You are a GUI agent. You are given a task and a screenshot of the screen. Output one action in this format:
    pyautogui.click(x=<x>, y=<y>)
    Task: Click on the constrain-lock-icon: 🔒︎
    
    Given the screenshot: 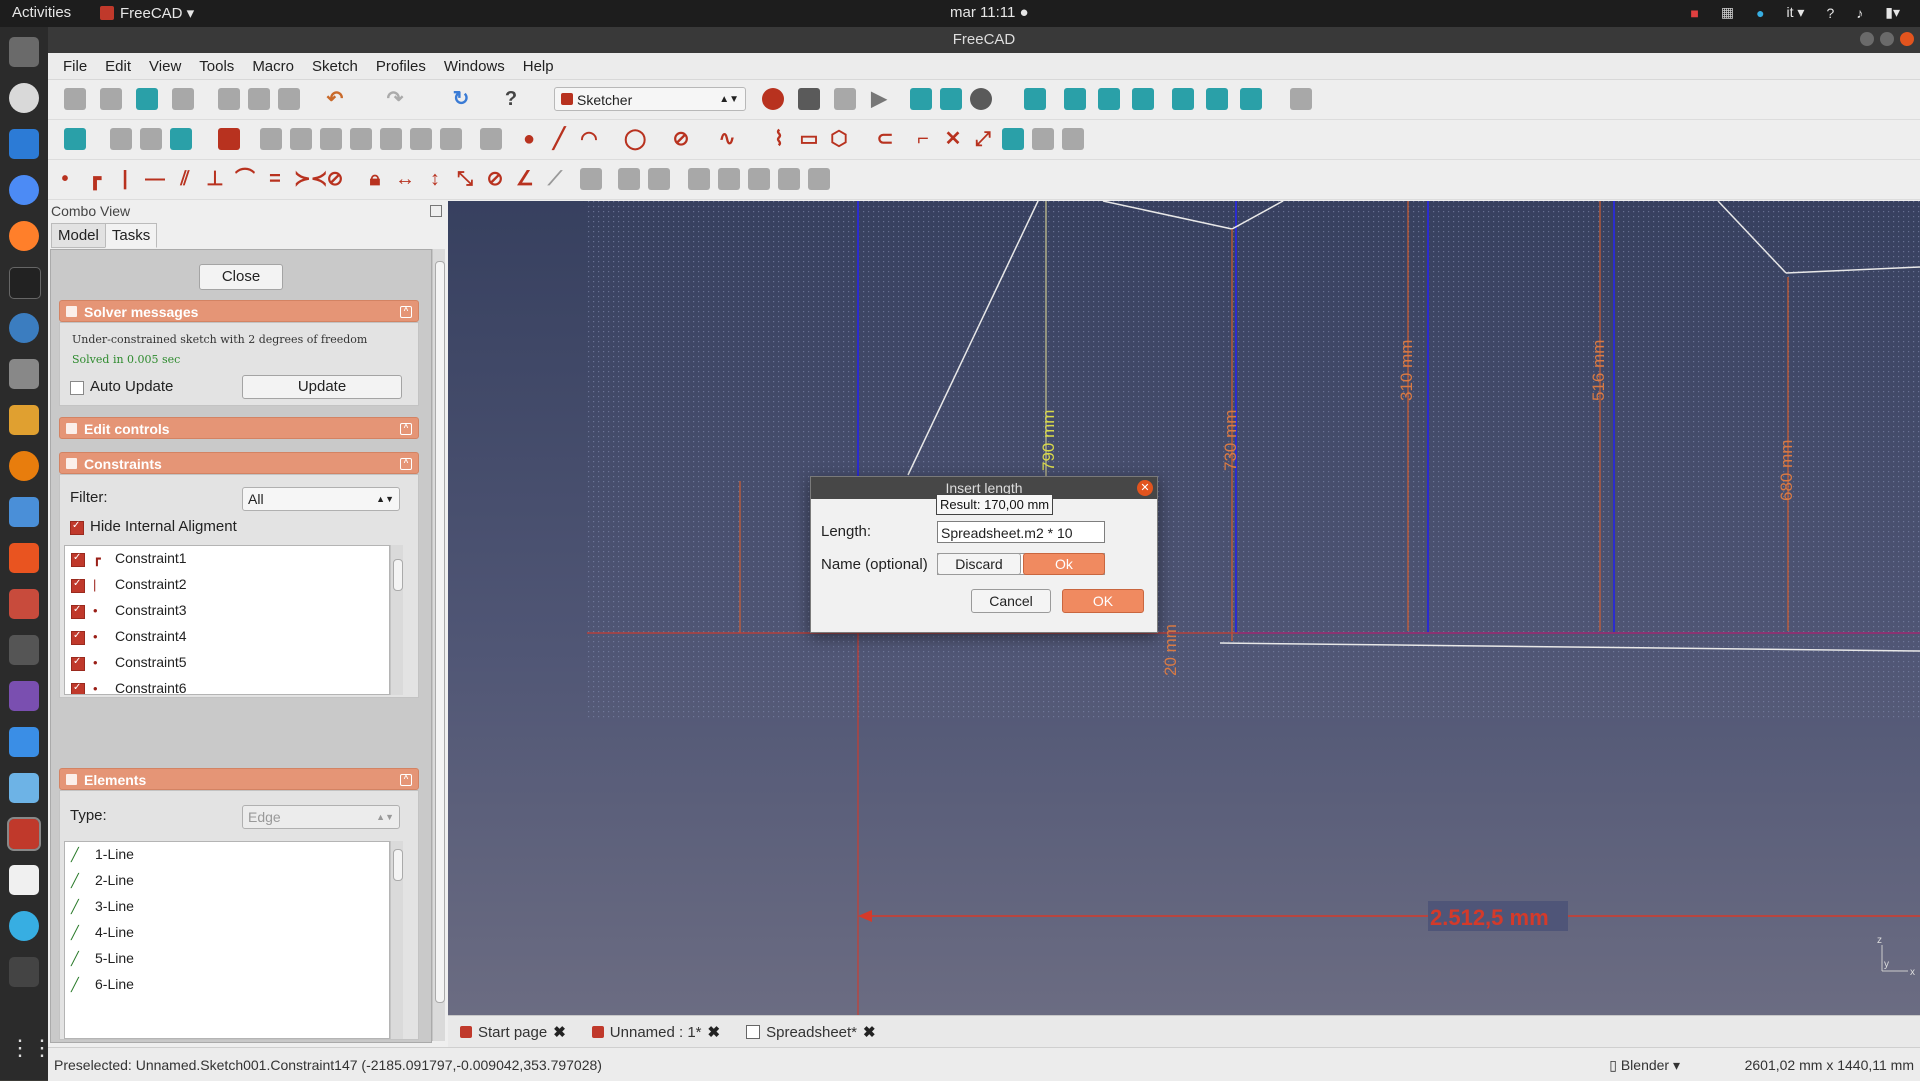 What is the action you would take?
    pyautogui.click(x=375, y=179)
    